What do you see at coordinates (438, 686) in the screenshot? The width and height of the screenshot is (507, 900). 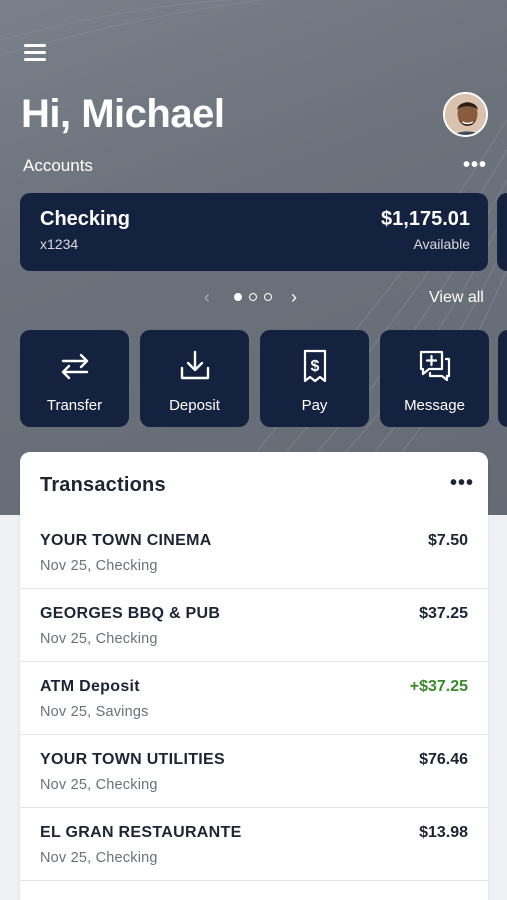 I see `transaction-amount: +$37.25` at bounding box center [438, 686].